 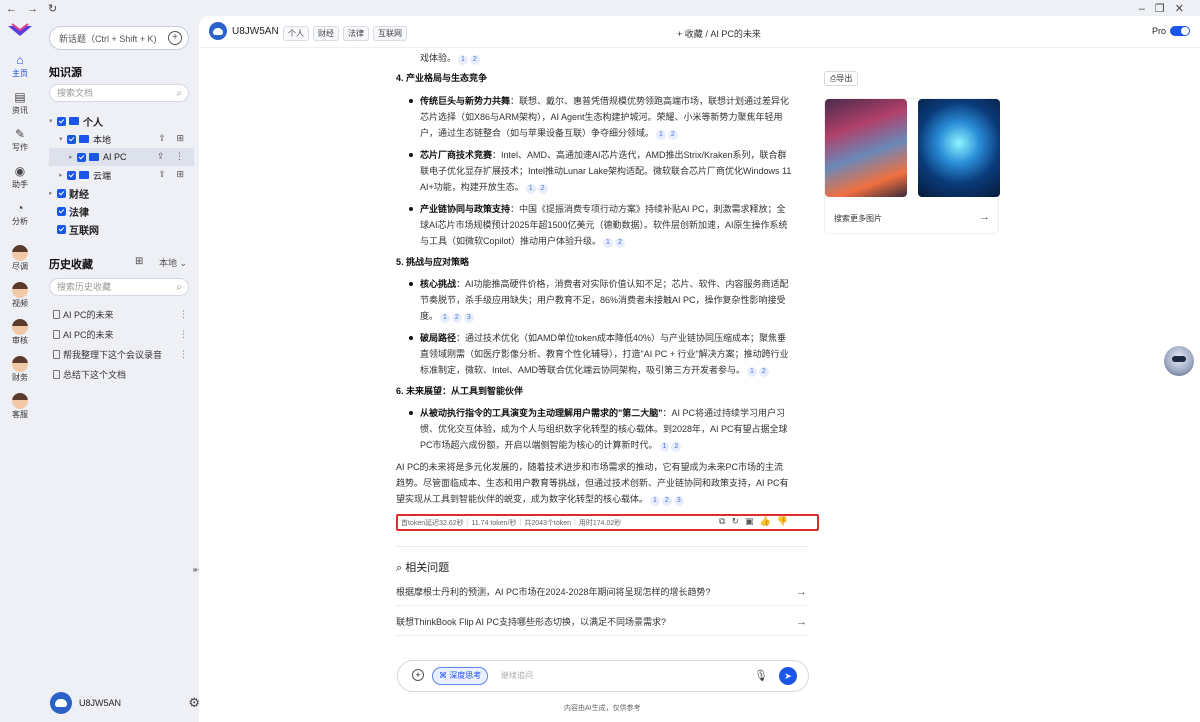 I want to click on microphone-icon: 🎙, so click(x=761, y=675).